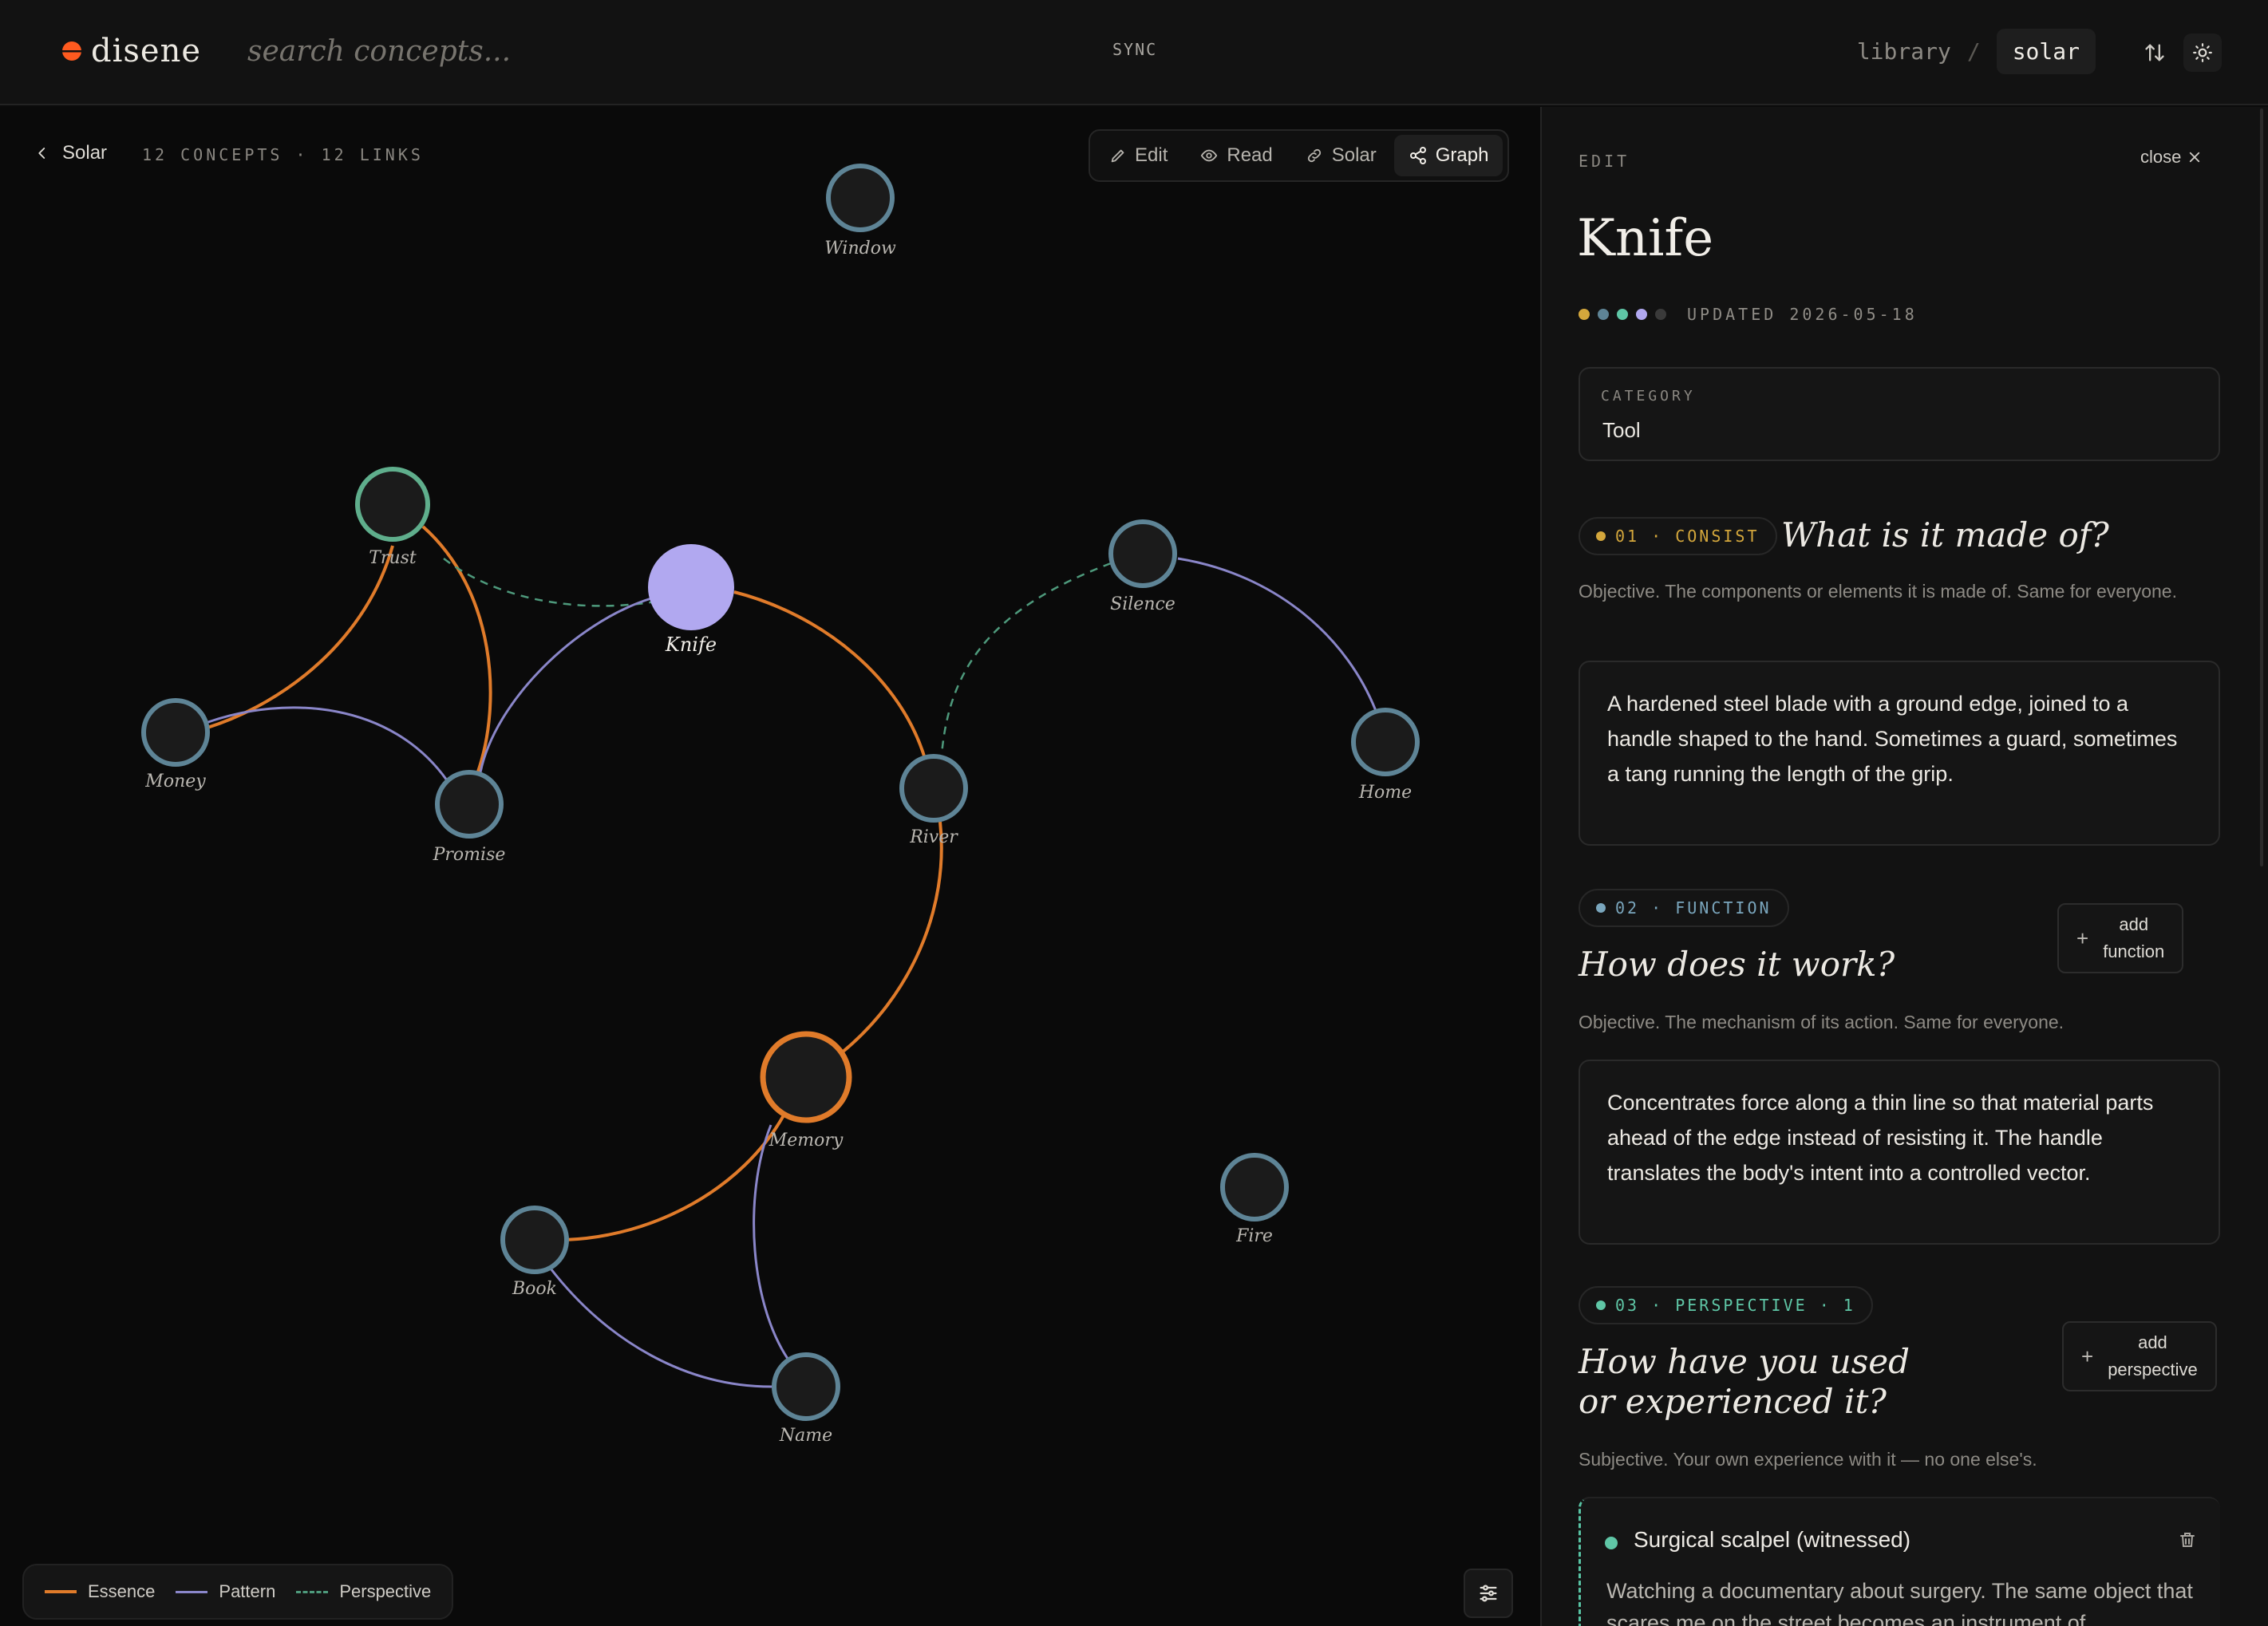 Image resolution: width=2268 pixels, height=1626 pixels. What do you see at coordinates (1278, 636) in the screenshot?
I see `edge-silence-home` at bounding box center [1278, 636].